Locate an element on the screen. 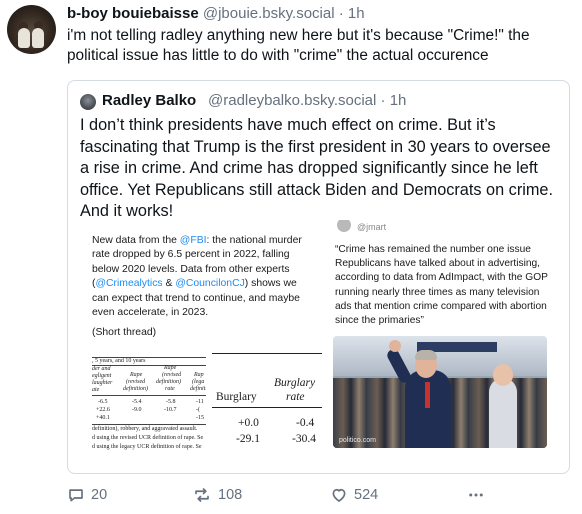 This screenshot has height=514, width=582. photo-watermark: politico.com is located at coordinates (357, 440).